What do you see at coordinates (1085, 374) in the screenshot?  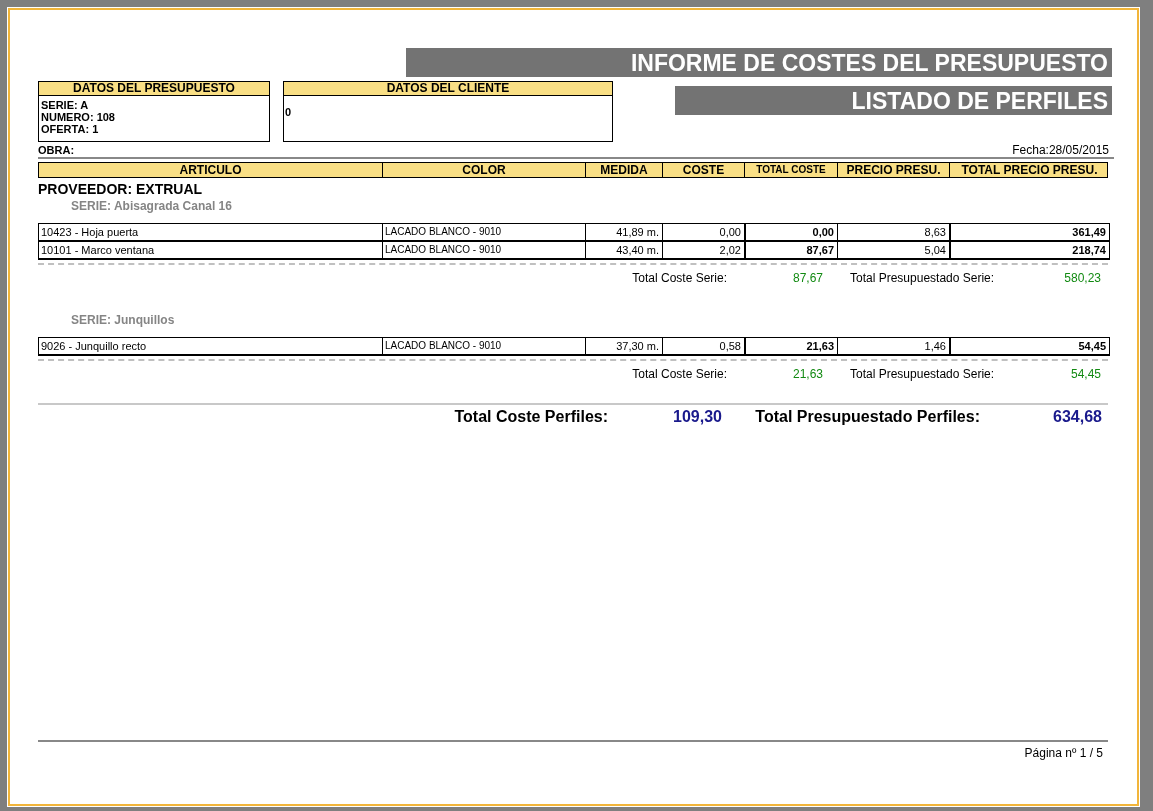 I see `series-budget-total: 54,45` at bounding box center [1085, 374].